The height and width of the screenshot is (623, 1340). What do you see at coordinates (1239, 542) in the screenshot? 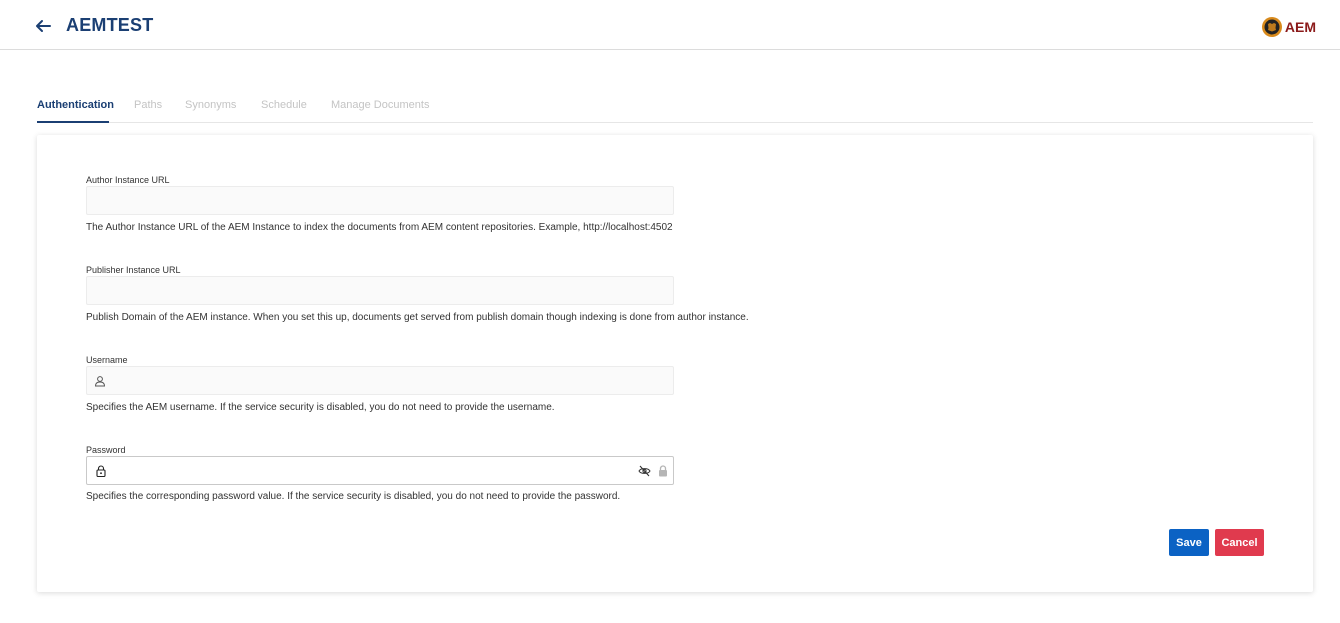
I see `cancel-button: Cancel` at bounding box center [1239, 542].